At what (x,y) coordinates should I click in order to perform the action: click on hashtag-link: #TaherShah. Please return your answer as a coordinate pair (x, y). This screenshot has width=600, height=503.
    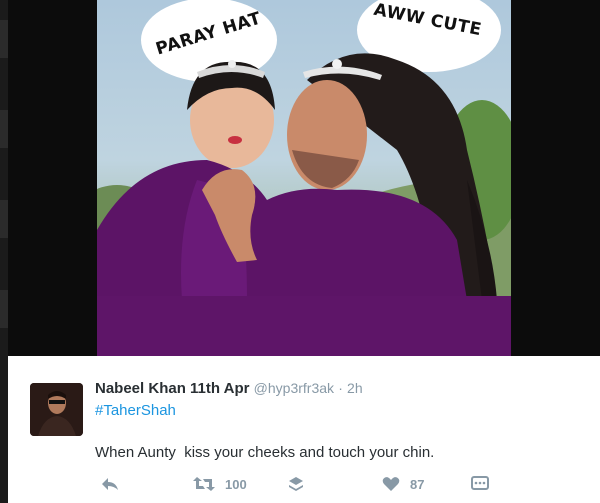
    Looking at the image, I should click on (135, 410).